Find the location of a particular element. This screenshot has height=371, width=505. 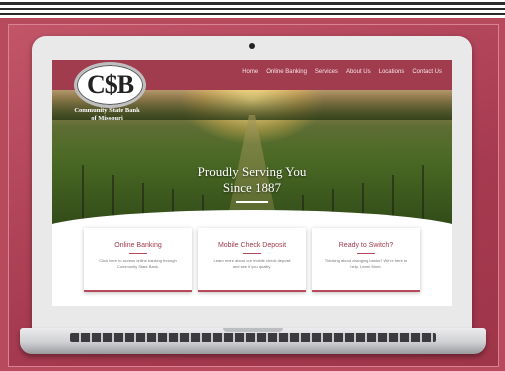

logo-emblem: C$B is located at coordinates (110, 85).